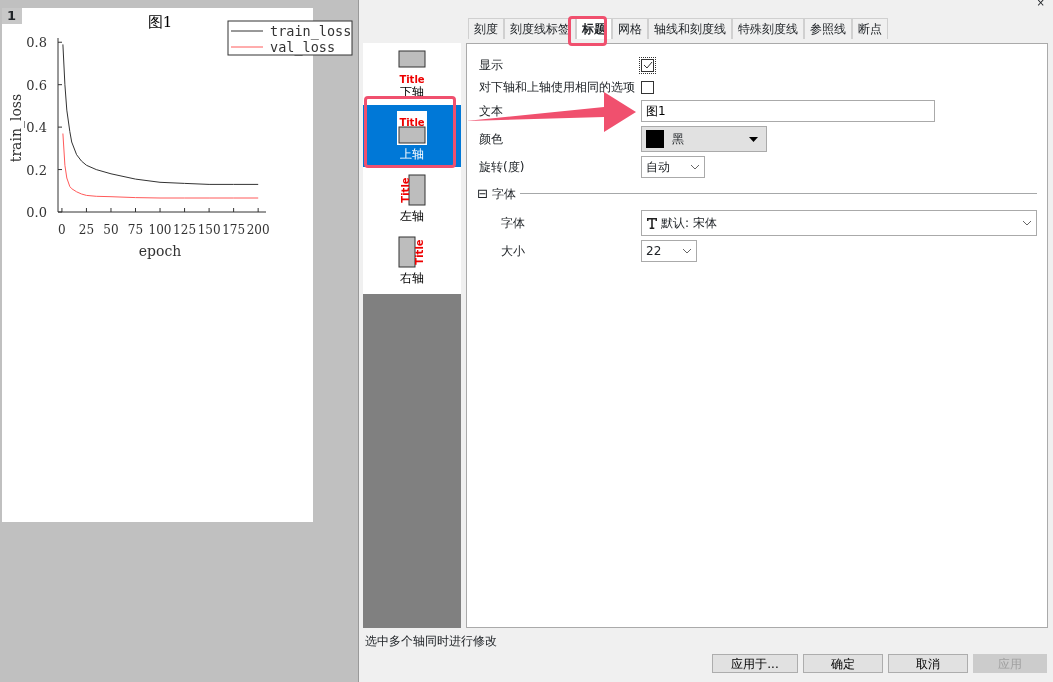 This screenshot has width=1053, height=682. Describe the element at coordinates (843, 663) in the screenshot. I see `dialog-button: 确定` at that location.